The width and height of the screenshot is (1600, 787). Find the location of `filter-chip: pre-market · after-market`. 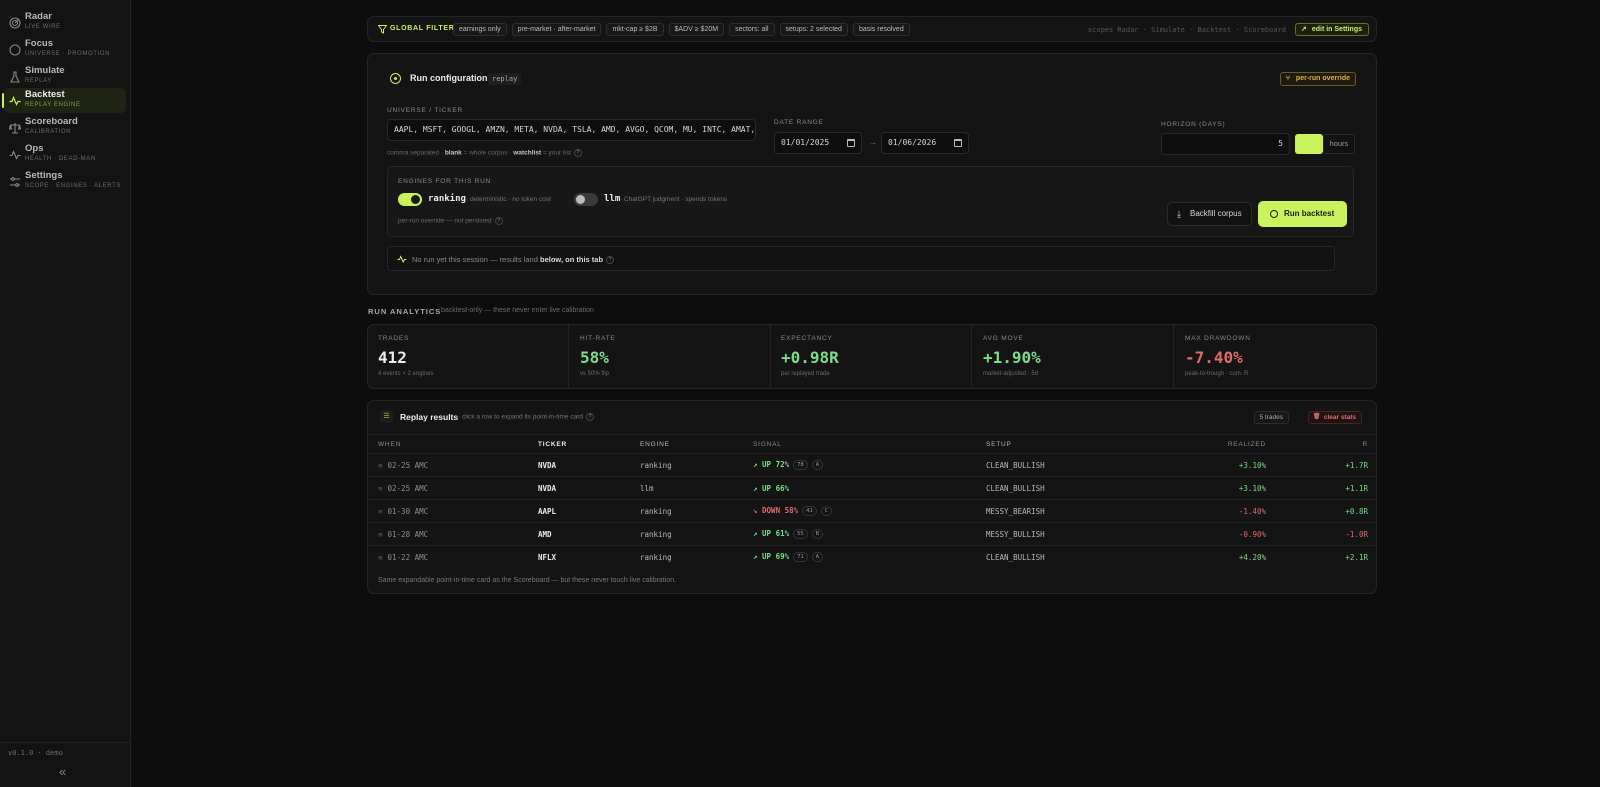

filter-chip: pre-market · after-market is located at coordinates (556, 29).